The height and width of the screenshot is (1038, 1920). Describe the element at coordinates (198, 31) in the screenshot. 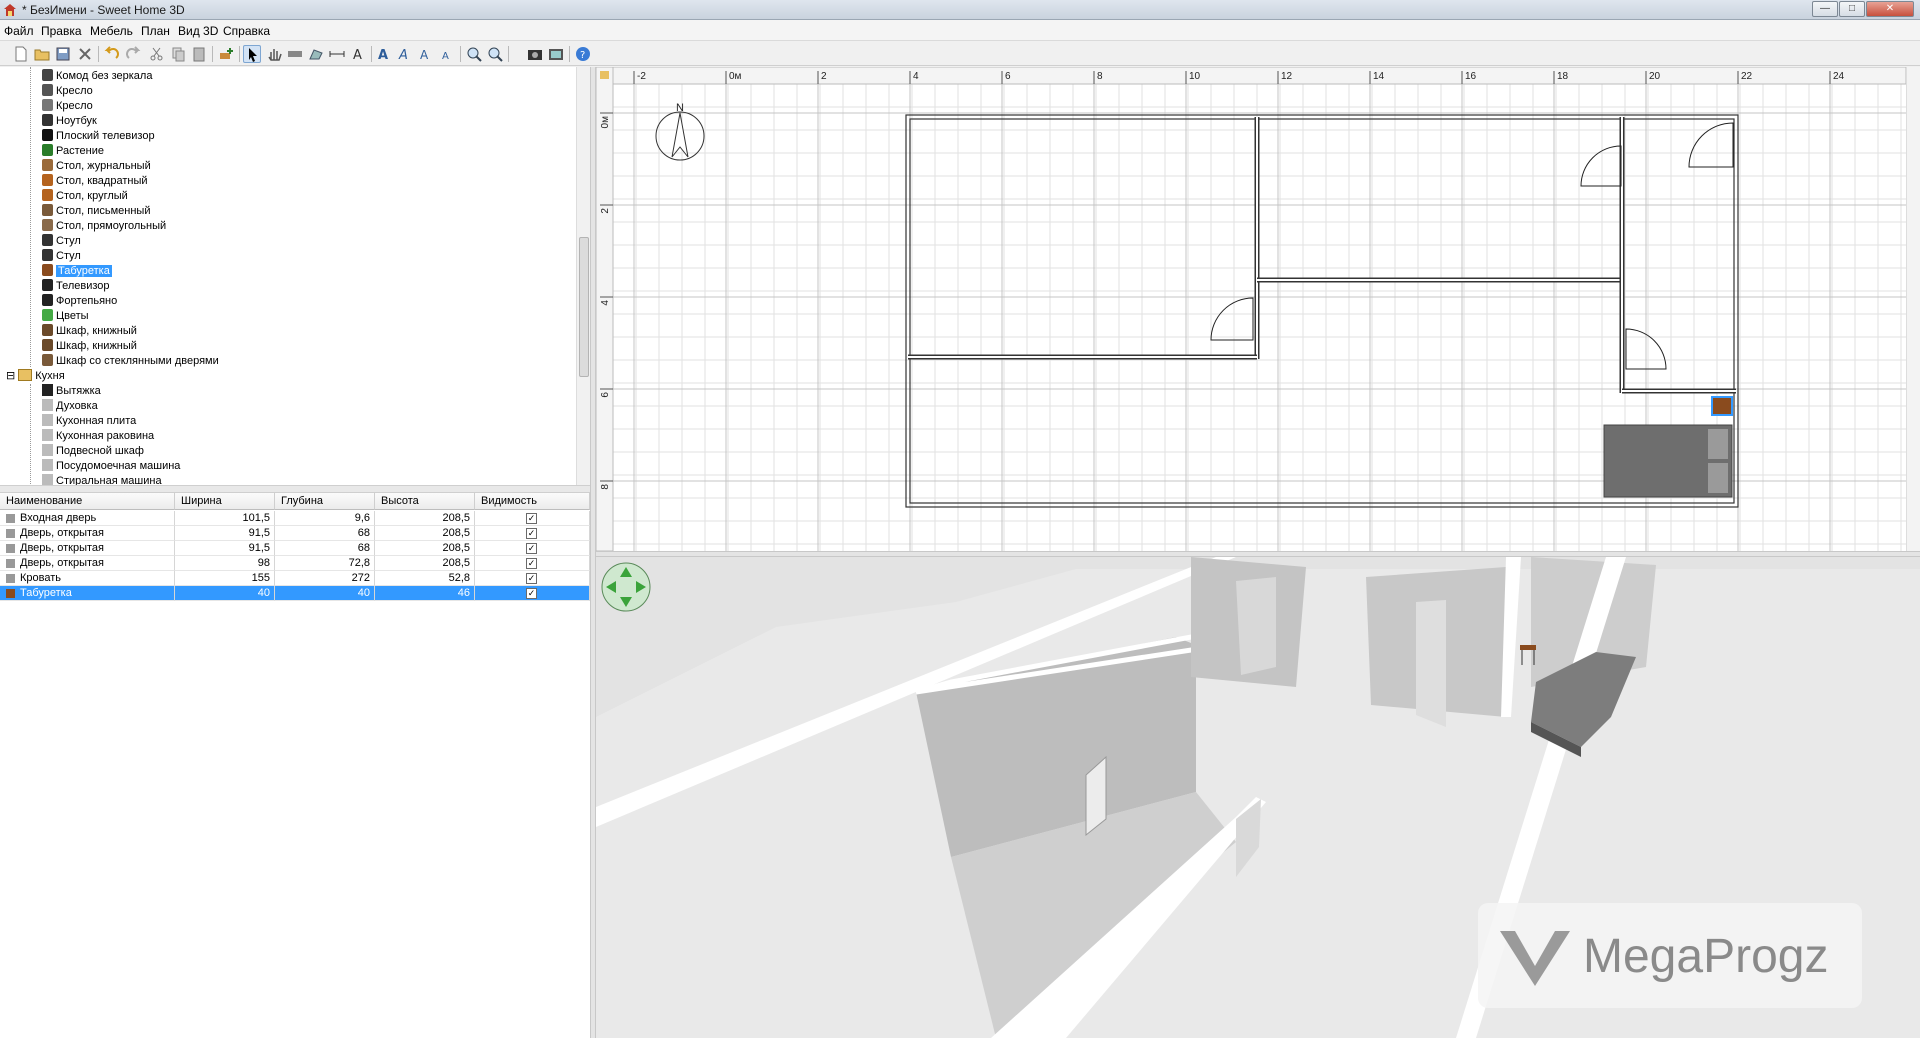

I see `menu-3d-view: Вид 3D` at that location.